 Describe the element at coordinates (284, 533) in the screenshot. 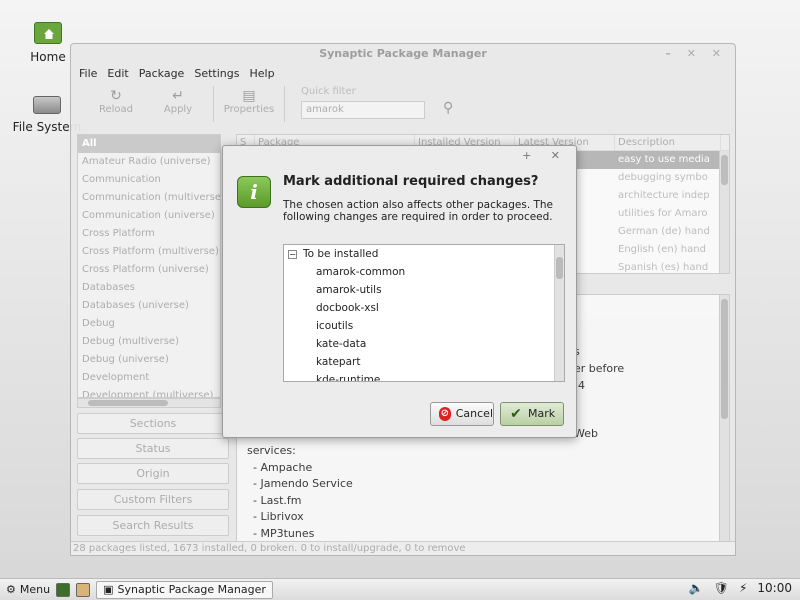

I see `service-item: - MP3tunes` at that location.